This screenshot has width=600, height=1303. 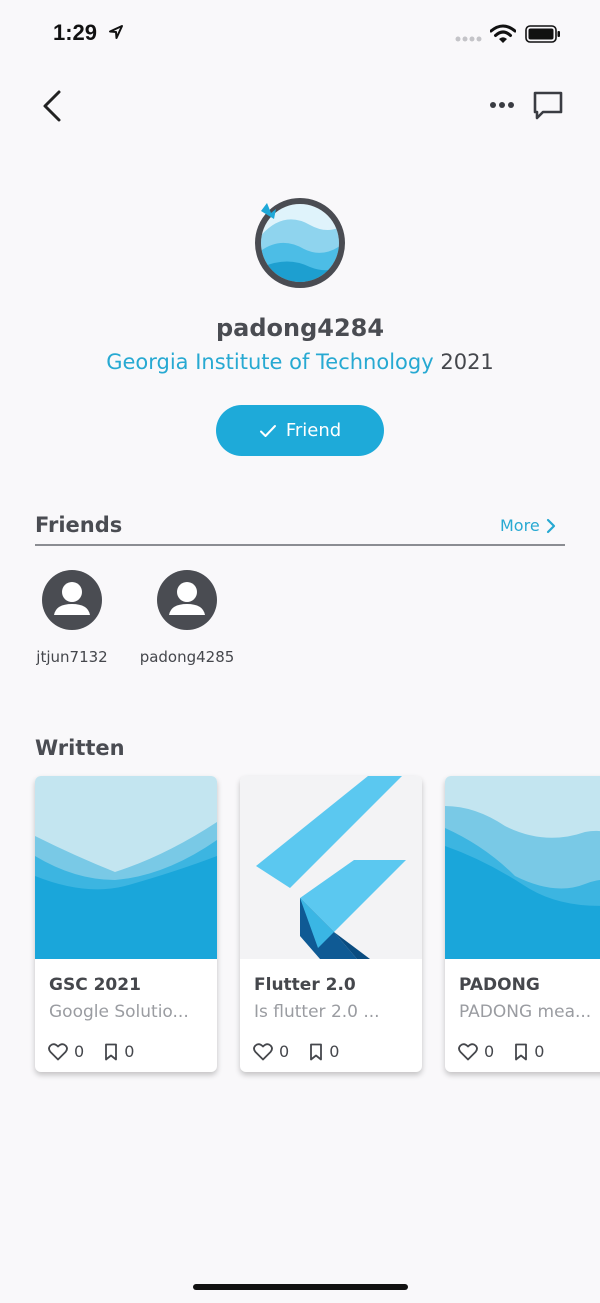 I want to click on friend-item: jtjun7132, so click(x=72, y=618).